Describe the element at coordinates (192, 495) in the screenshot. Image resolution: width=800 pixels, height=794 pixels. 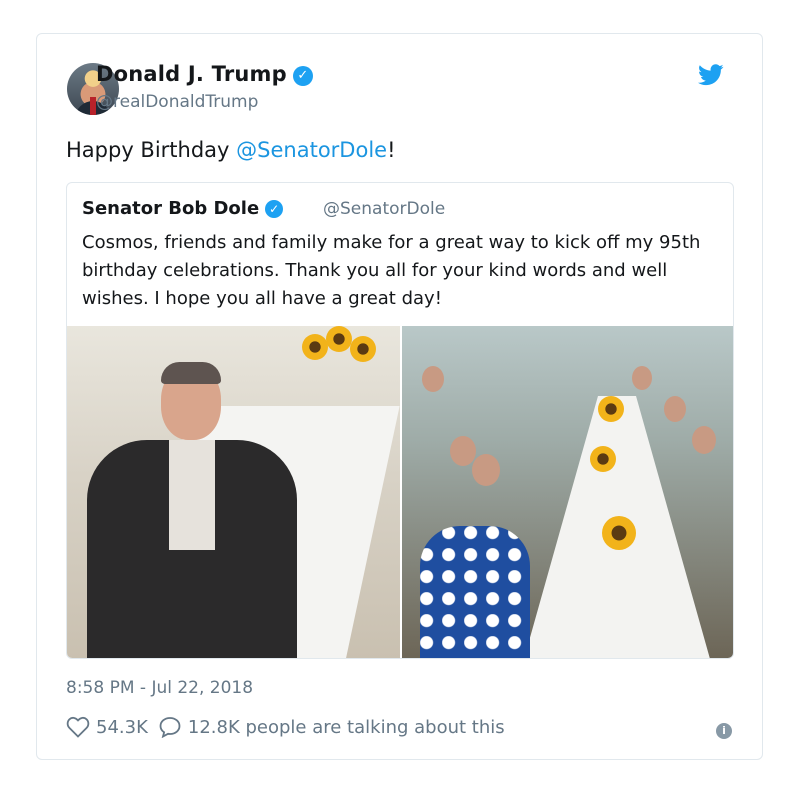
I see `man-shirt` at that location.